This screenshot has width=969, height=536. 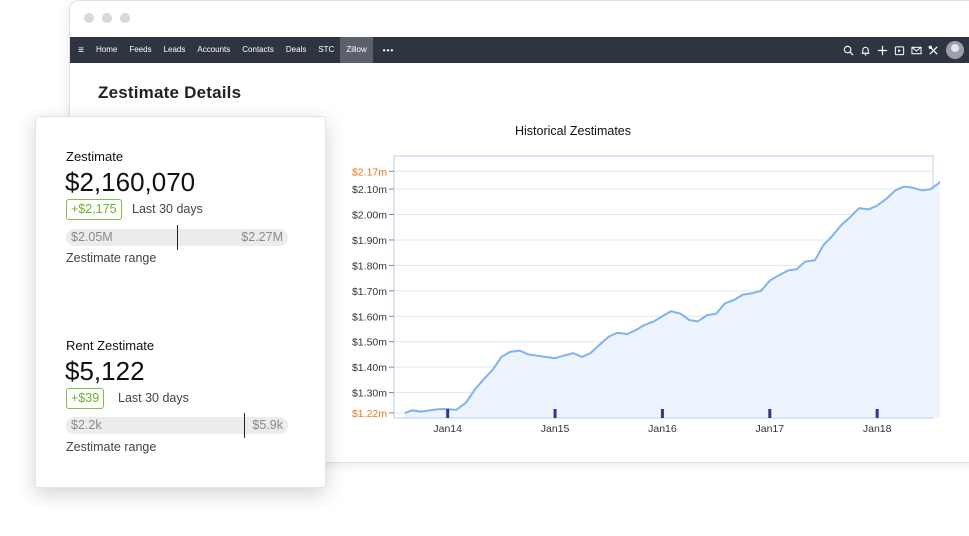 I want to click on y-tick-label: $1.60m, so click(x=369, y=317).